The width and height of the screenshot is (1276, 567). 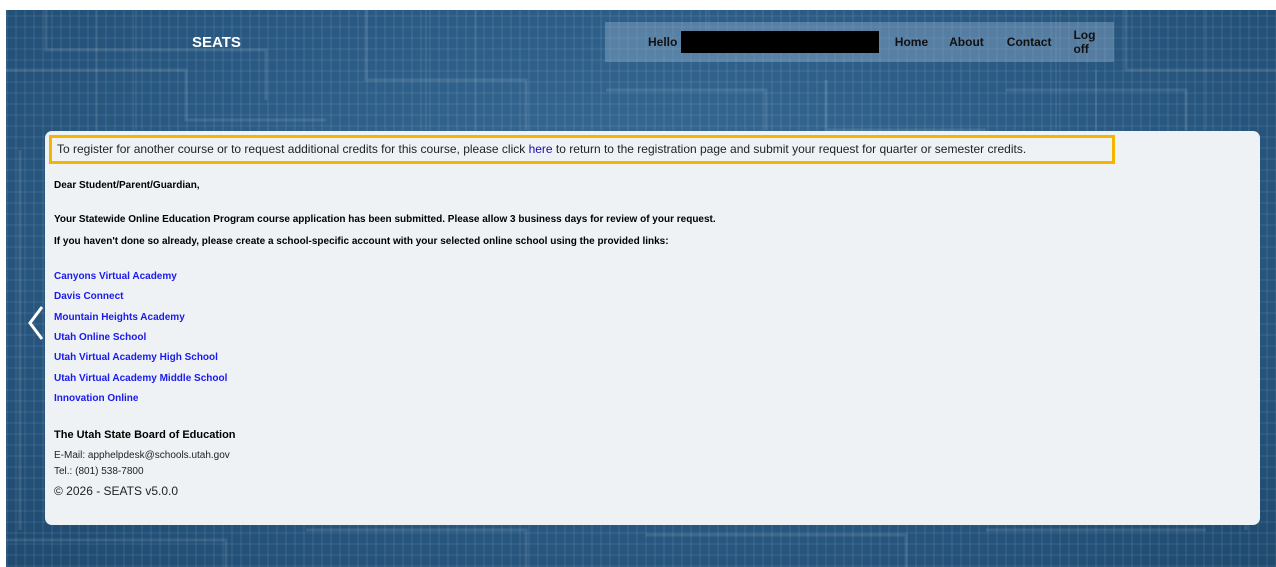 I want to click on school-link: Innovation Online, so click(x=96, y=398).